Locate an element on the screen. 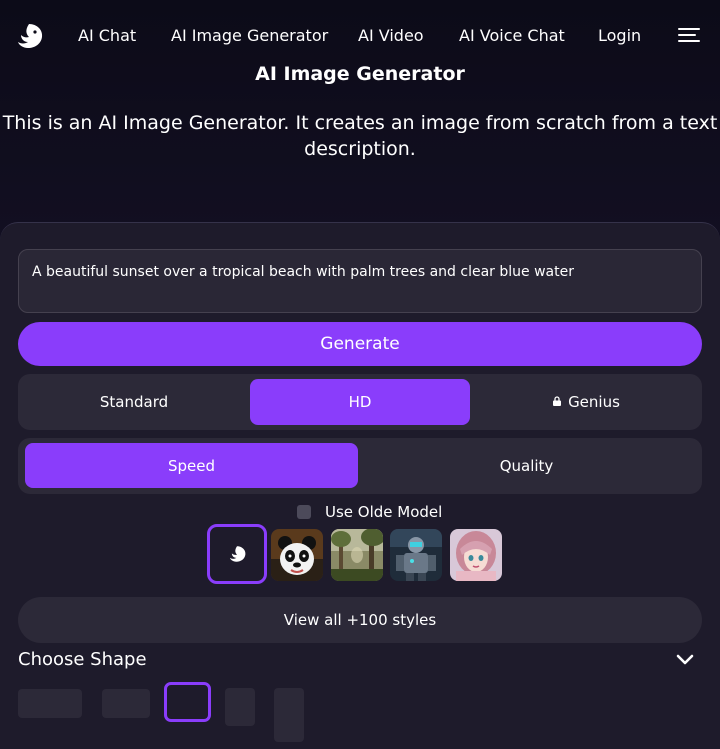 Image resolution: width=720 pixels, height=749 pixels. style-thumb-forest is located at coordinates (357, 555).